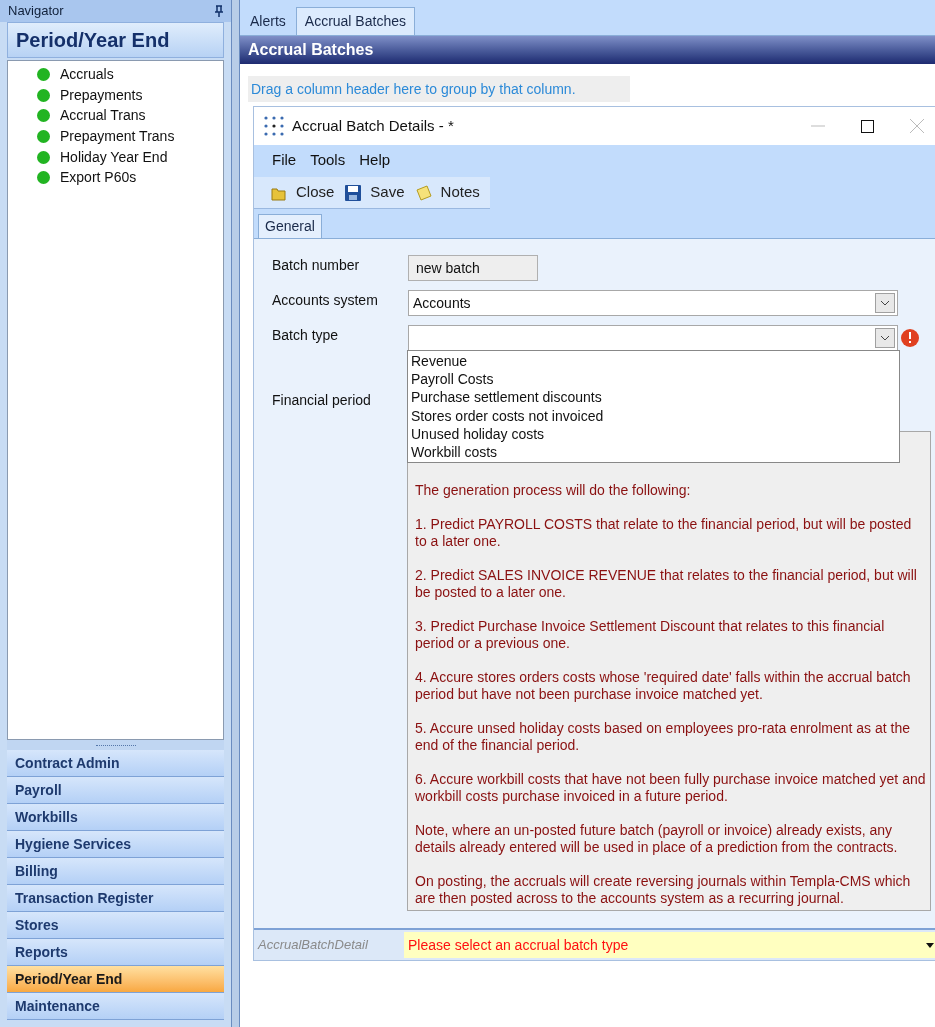 This screenshot has width=935, height=1027. What do you see at coordinates (655, 433) in the screenshot?
I see `dropdown-option: Unused holiday costs` at bounding box center [655, 433].